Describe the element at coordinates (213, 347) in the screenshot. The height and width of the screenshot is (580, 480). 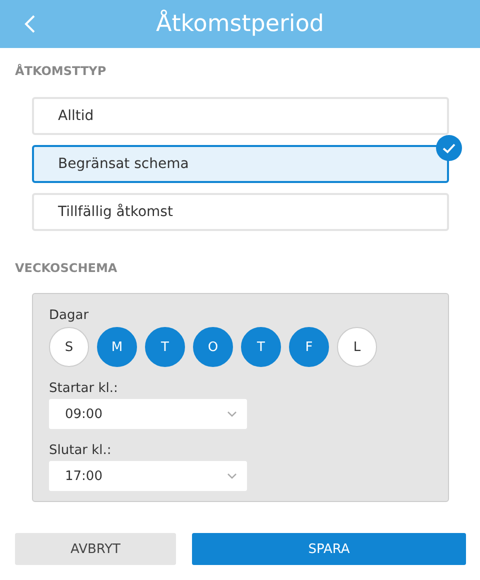
I see `day-toggle: O` at that location.